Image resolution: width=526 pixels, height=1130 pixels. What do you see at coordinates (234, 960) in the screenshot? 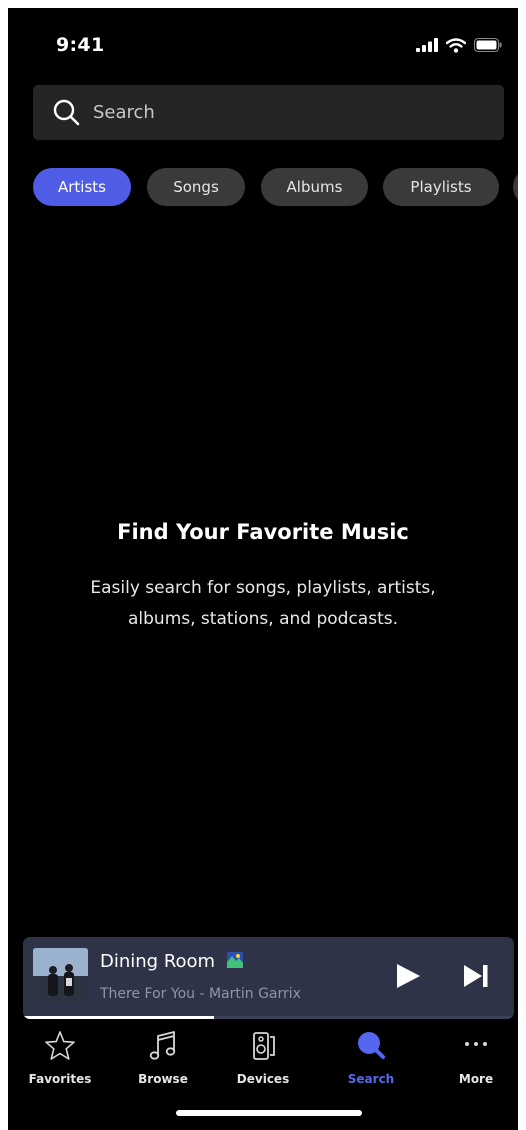
I see `room-flag-icon` at bounding box center [234, 960].